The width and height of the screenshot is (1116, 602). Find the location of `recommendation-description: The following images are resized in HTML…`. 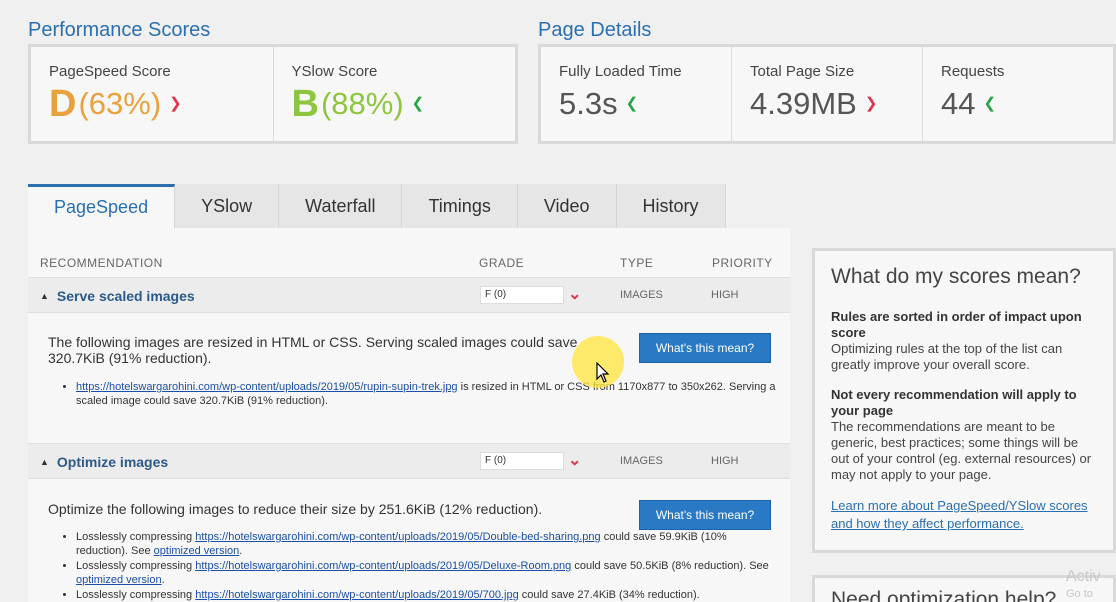

recommendation-description: The following images are resized in HTML… is located at coordinates (313, 350).